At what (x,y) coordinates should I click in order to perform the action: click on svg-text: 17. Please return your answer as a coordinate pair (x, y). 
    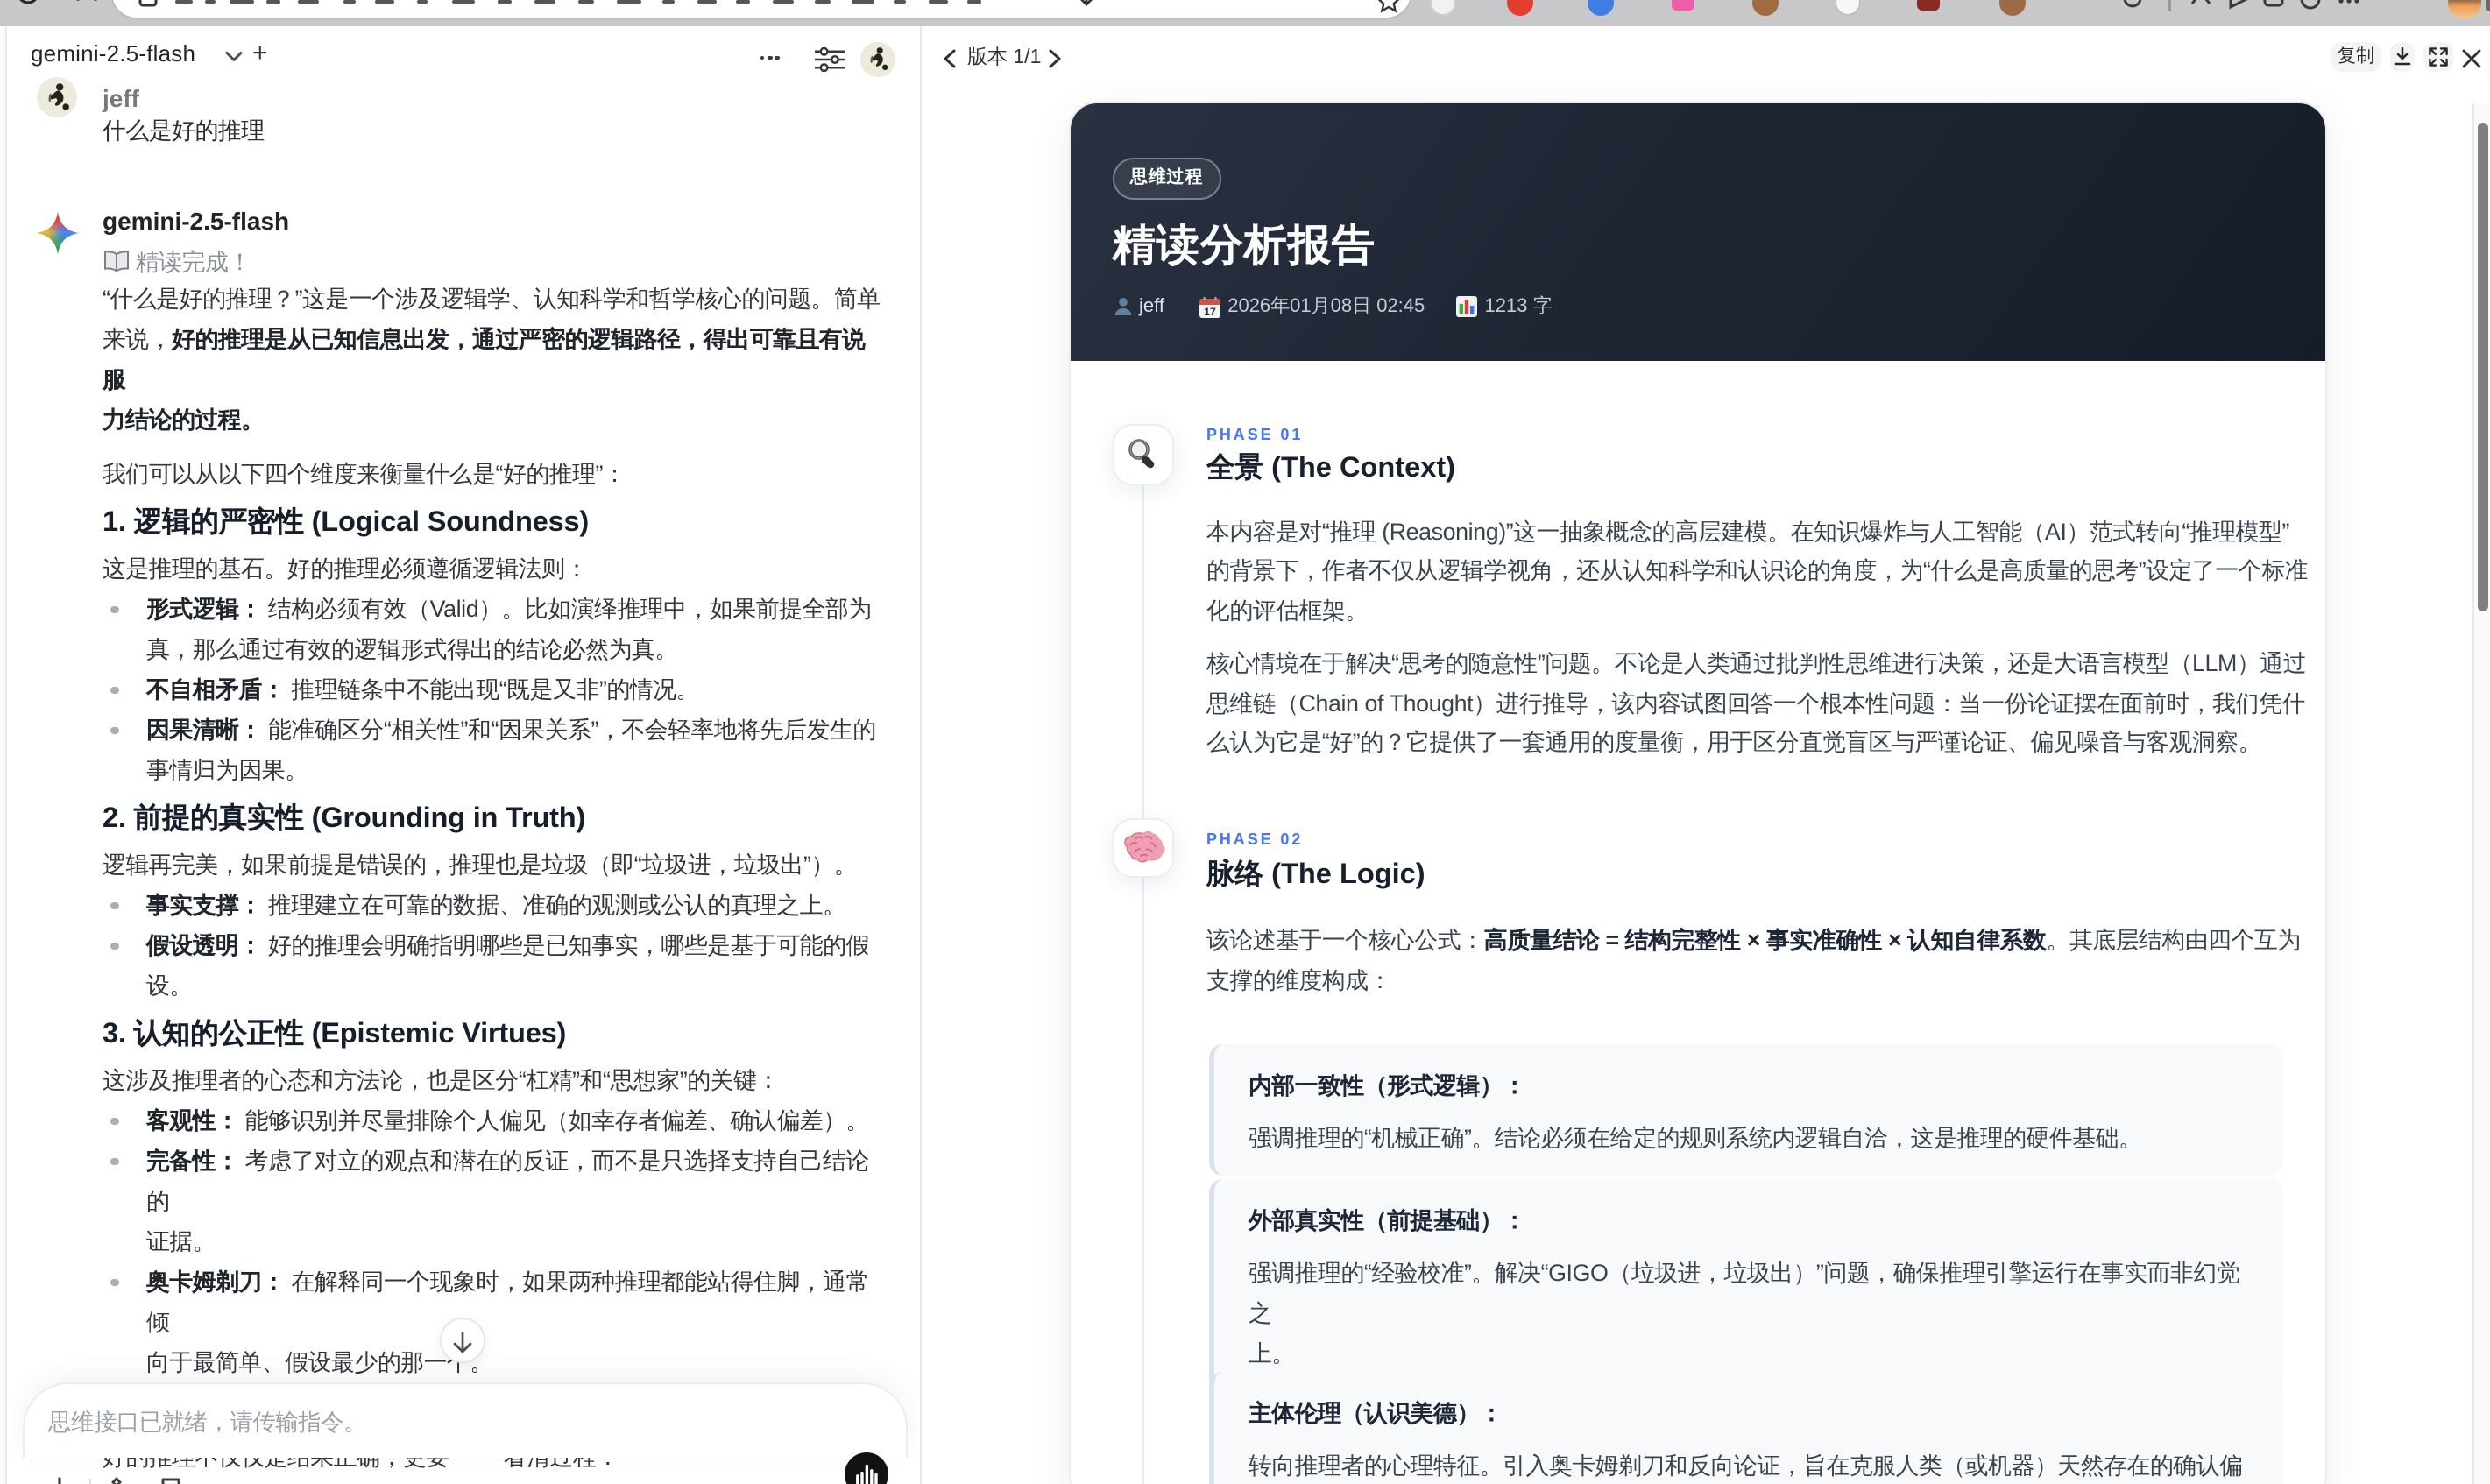
    Looking at the image, I should click on (1209, 311).